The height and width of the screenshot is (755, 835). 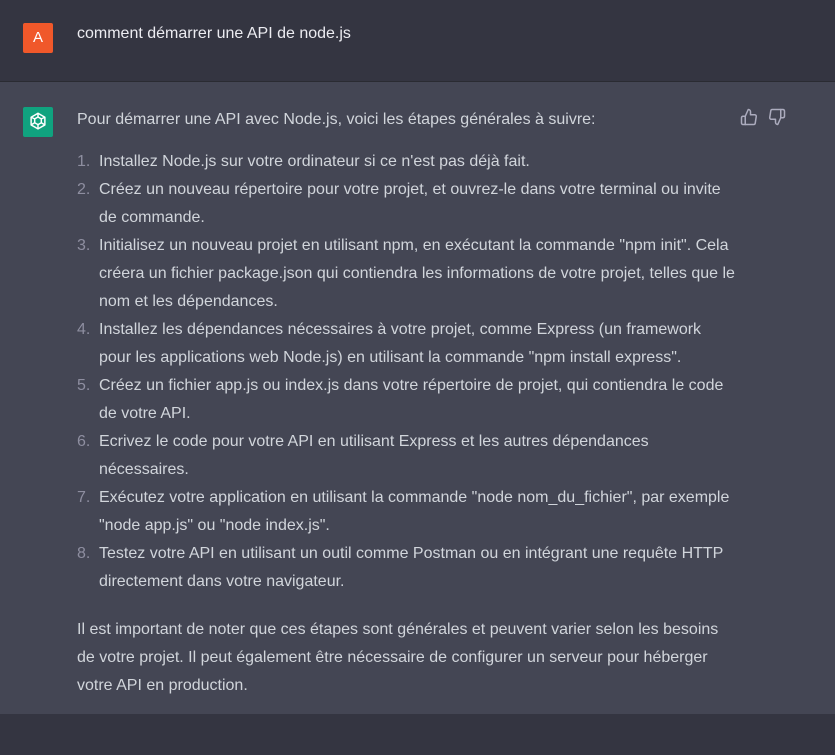 What do you see at coordinates (84, 161) in the screenshot?
I see `list-number: 1.` at bounding box center [84, 161].